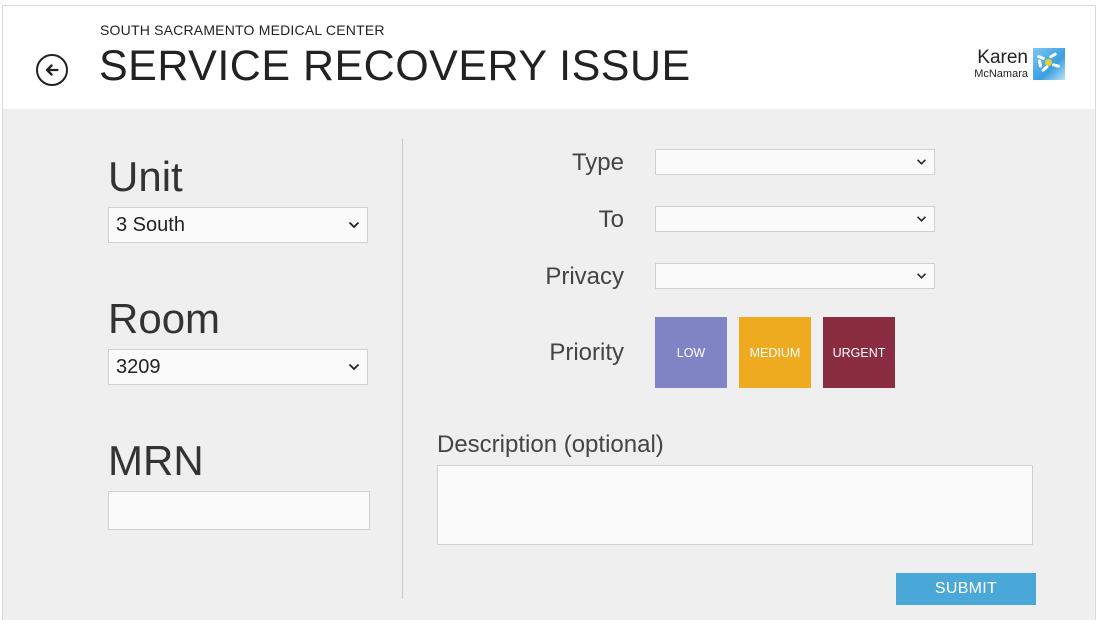 The width and height of the screenshot is (1101, 629). I want to click on column-divider, so click(402, 369).